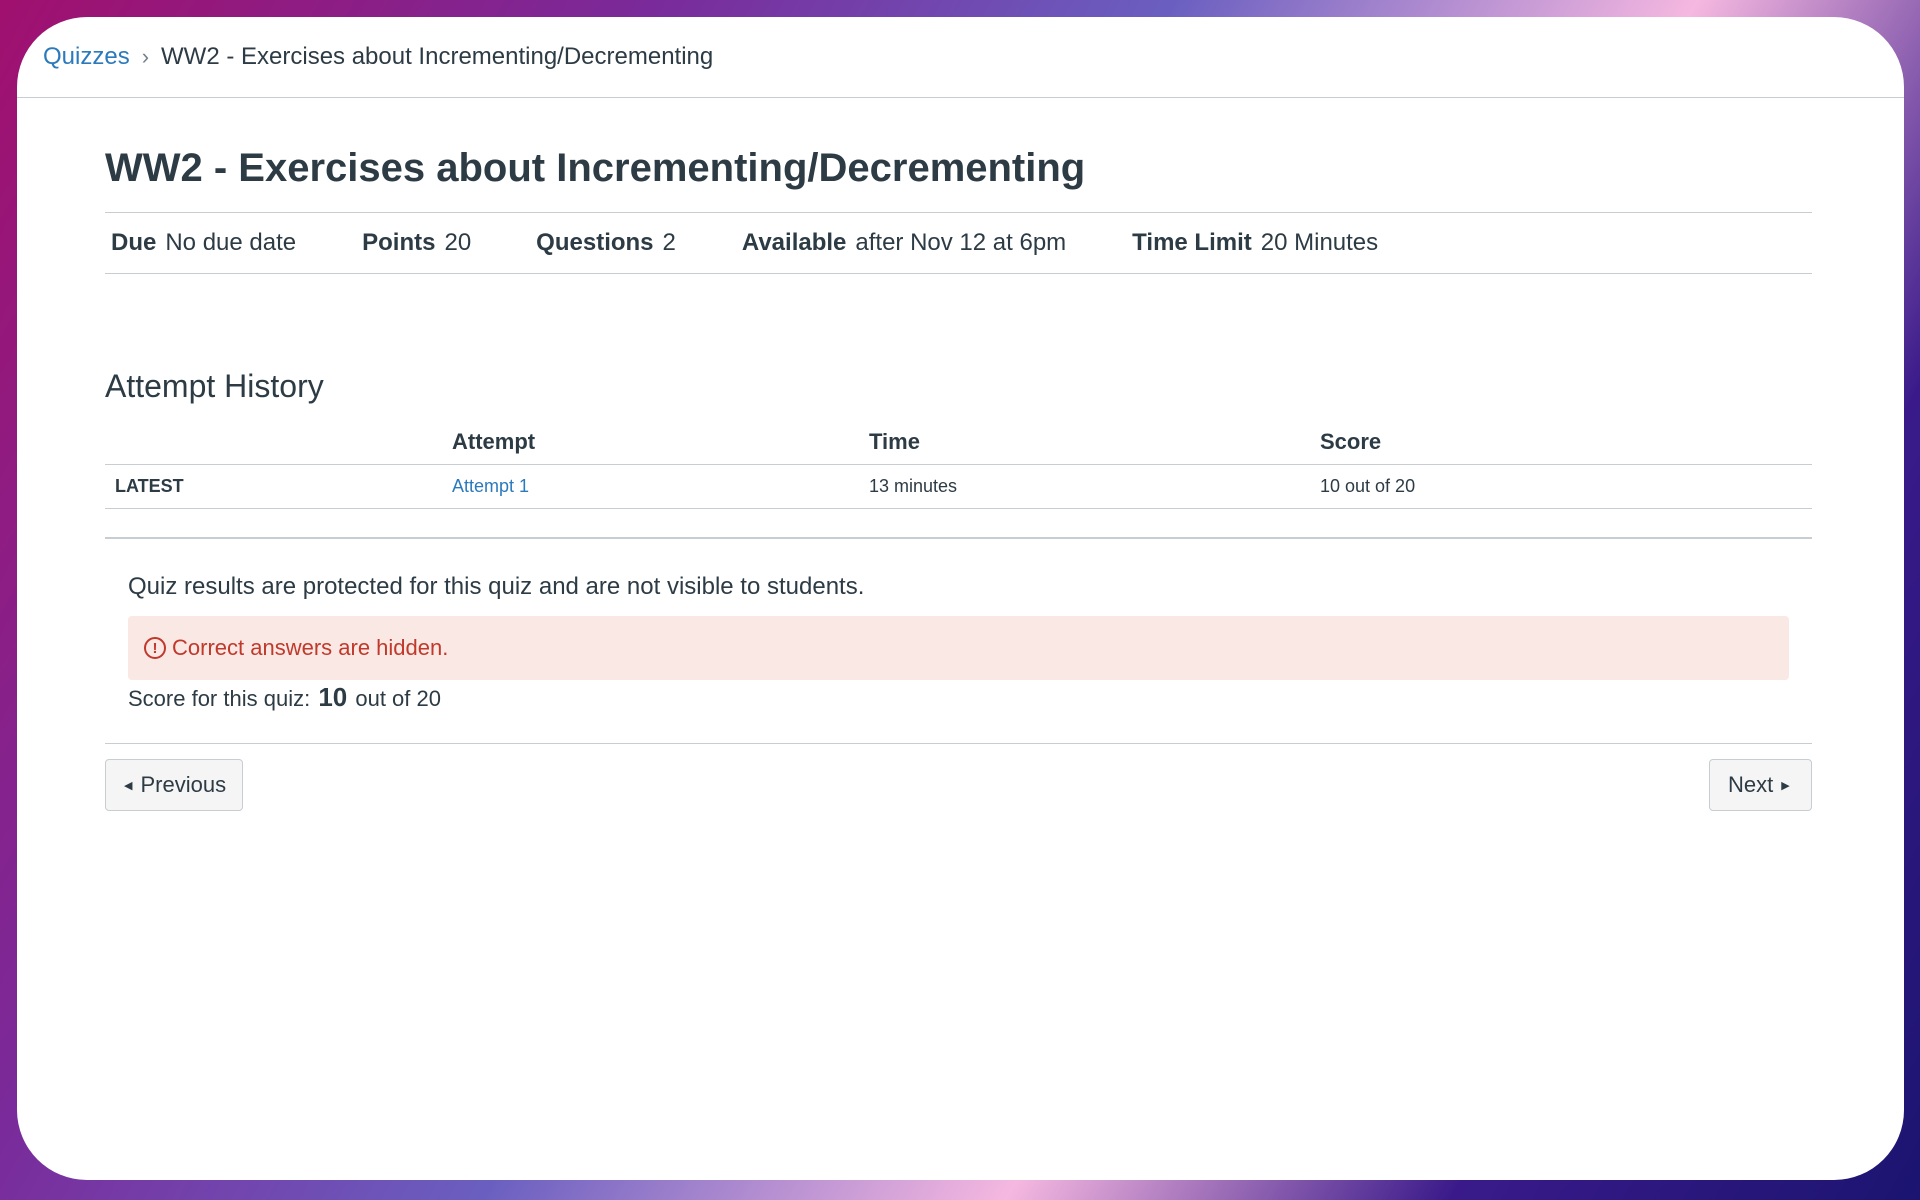  Describe the element at coordinates (183, 784) in the screenshot. I see `previous-label: Previous` at that location.